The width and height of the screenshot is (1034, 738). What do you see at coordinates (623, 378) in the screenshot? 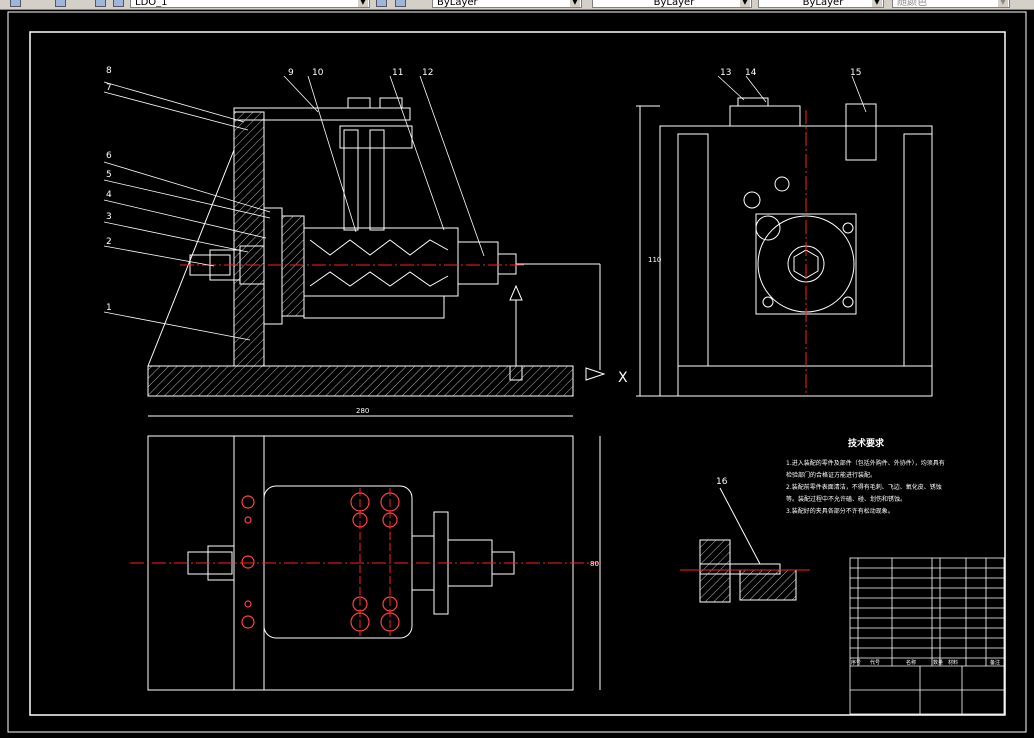
I see `section-marker: X` at bounding box center [623, 378].